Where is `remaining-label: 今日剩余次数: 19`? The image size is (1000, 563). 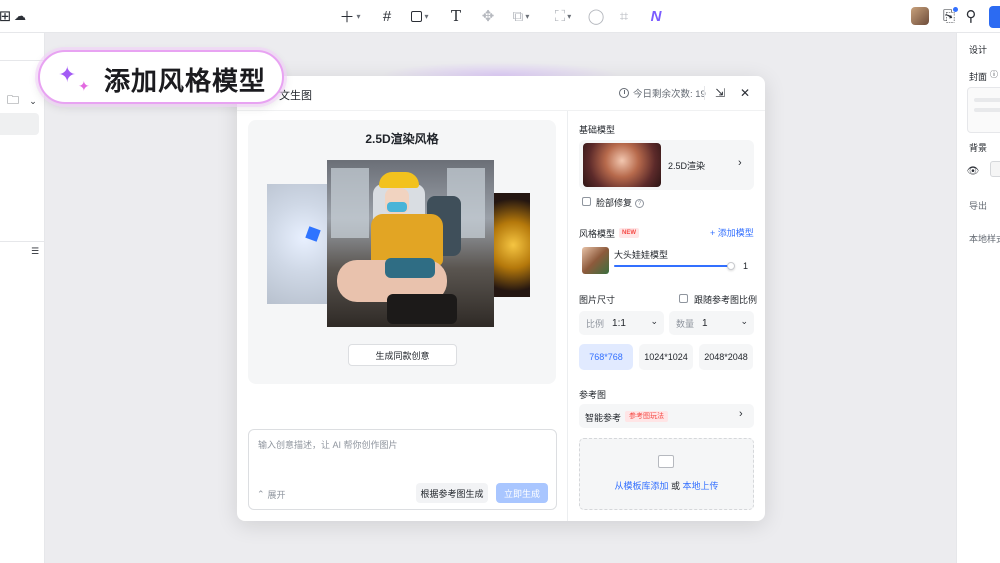
remaining-label: 今日剩余次数: 19 is located at coordinates (669, 94).